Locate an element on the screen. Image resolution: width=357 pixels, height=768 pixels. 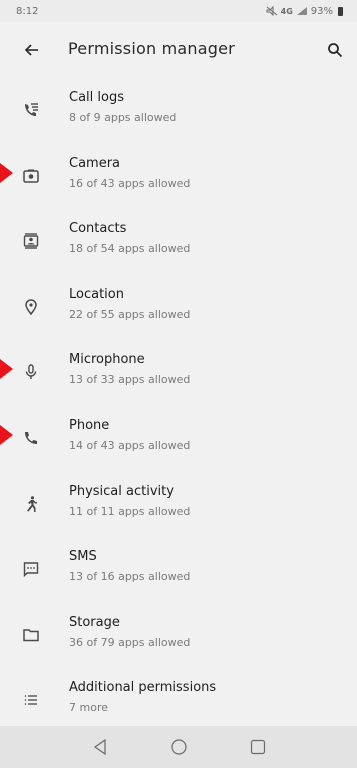
nav-back-button is located at coordinates (100, 747).